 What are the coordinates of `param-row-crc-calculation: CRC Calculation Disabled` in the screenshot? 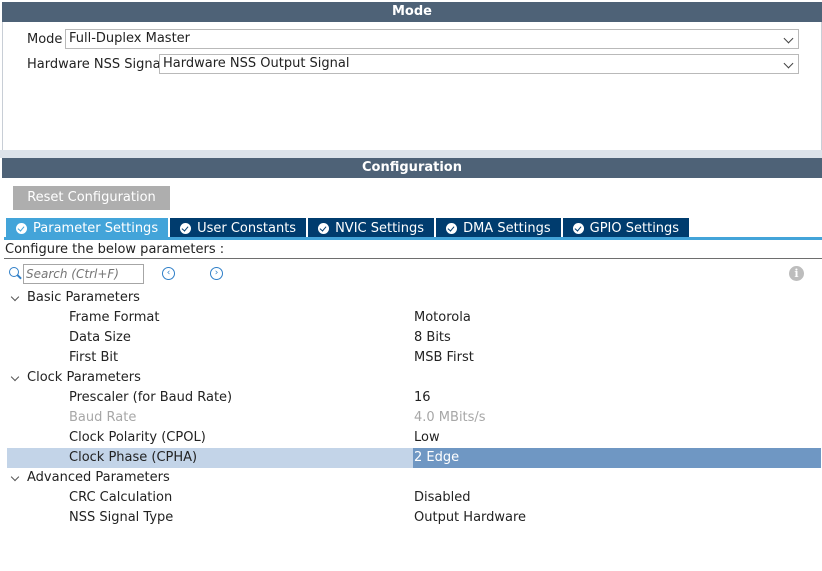 It's located at (414, 498).